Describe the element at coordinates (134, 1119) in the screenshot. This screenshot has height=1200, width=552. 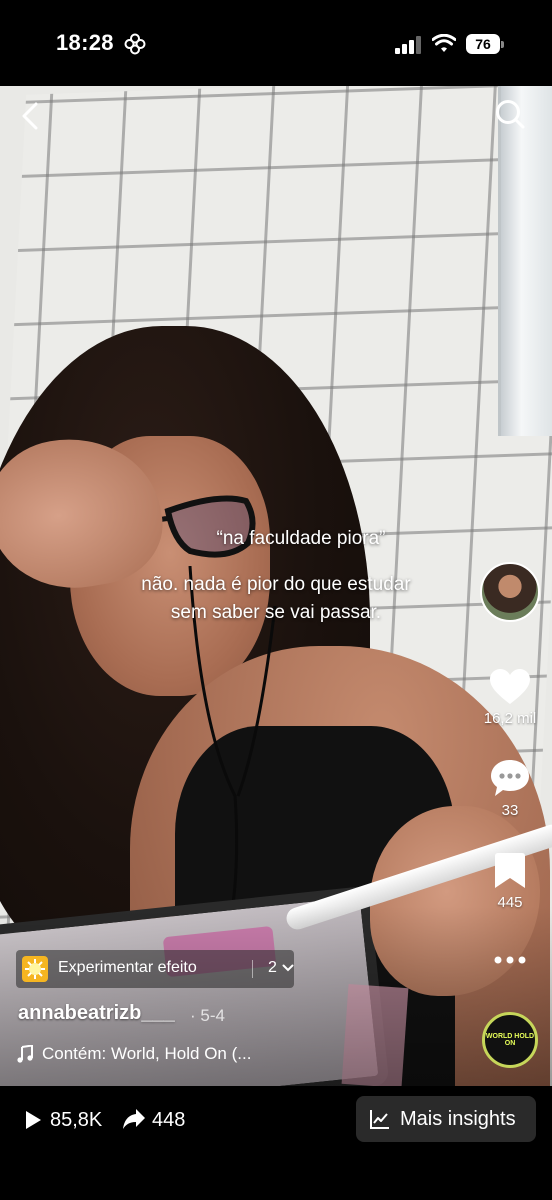
I see `share-icon` at that location.